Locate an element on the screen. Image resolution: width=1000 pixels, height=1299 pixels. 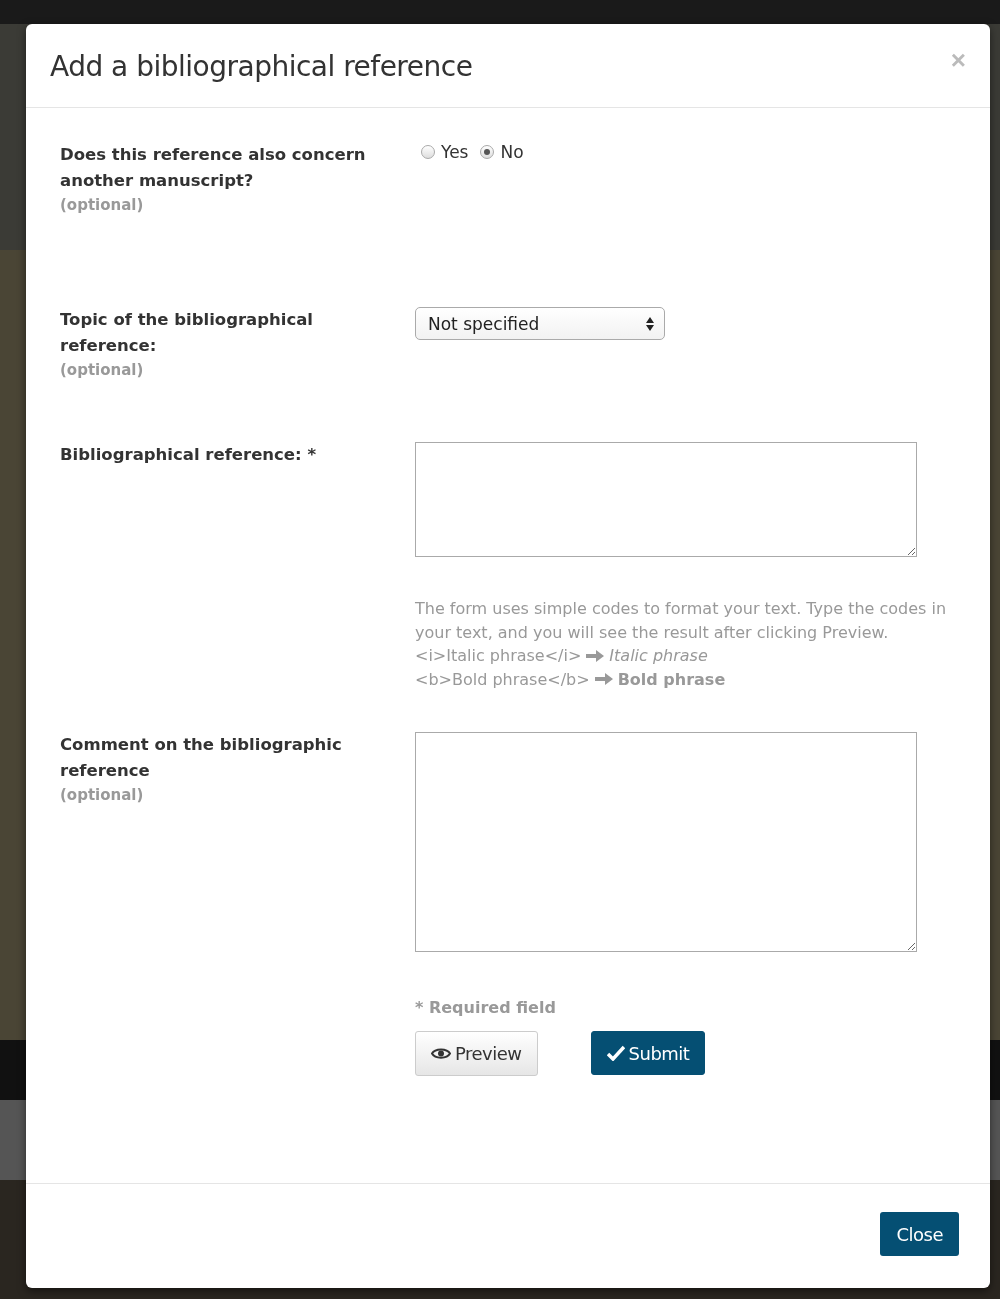
code-example: <b>Bold phrase</b> is located at coordinates (502, 679).